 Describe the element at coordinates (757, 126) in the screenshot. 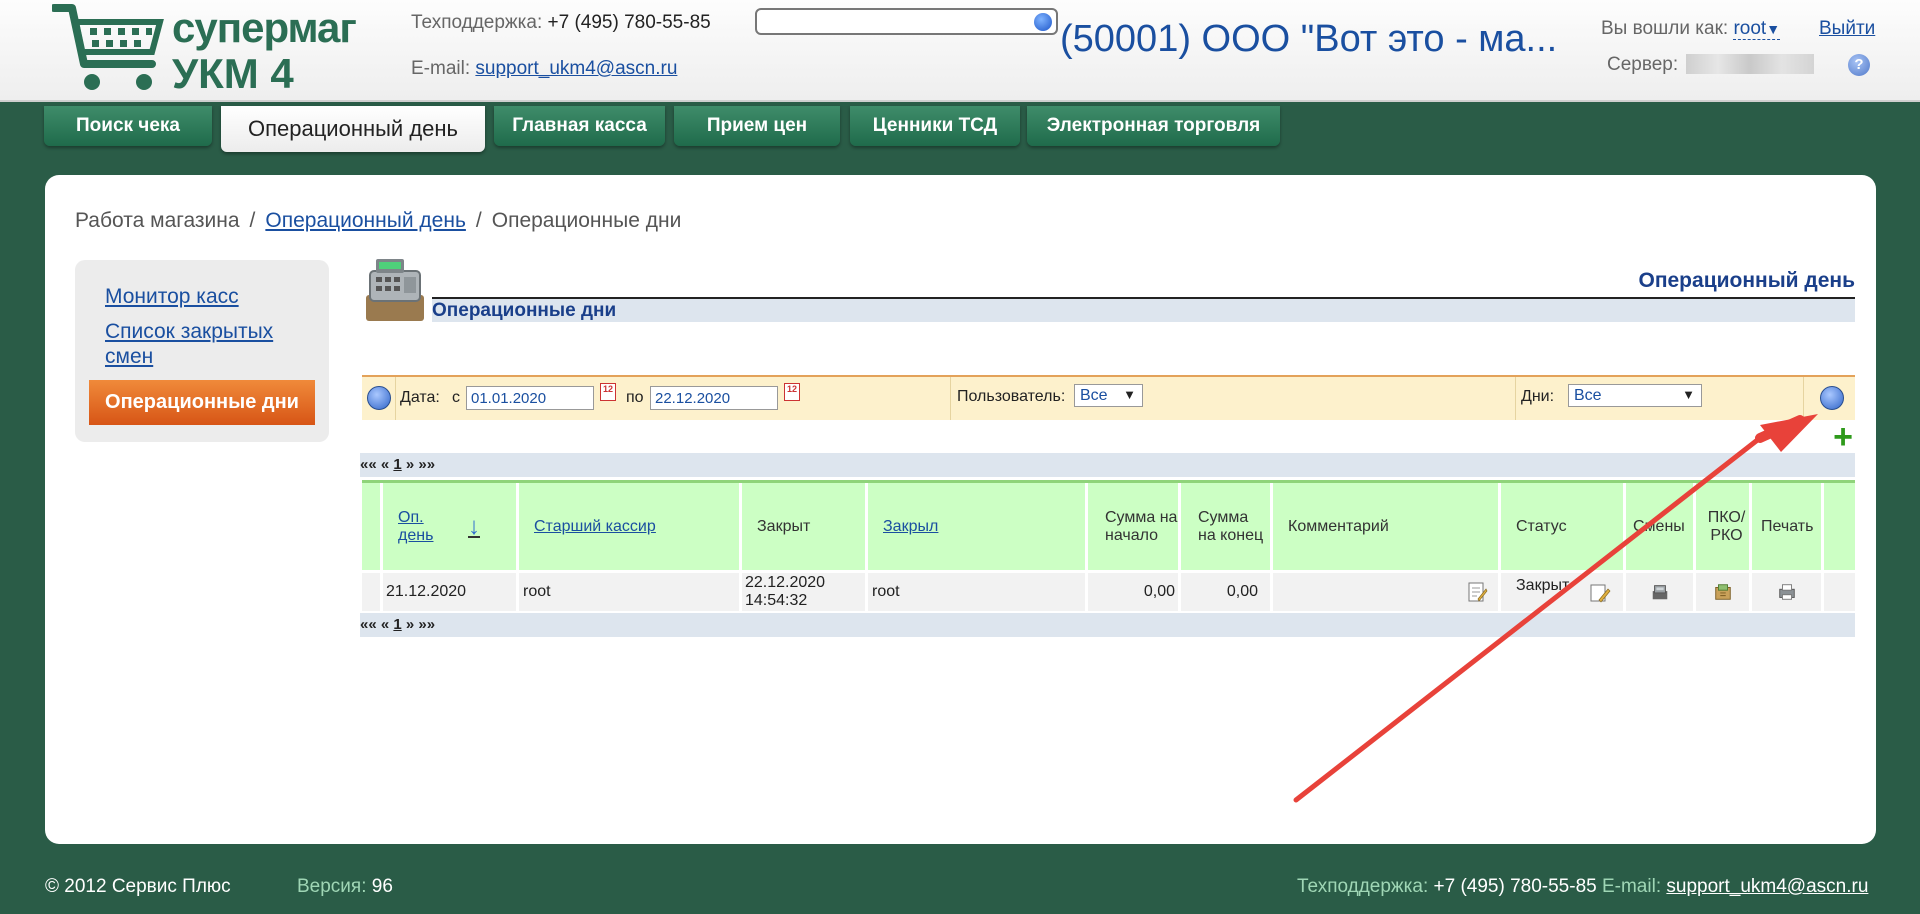

I see `tab-price-import: Прием цен` at that location.